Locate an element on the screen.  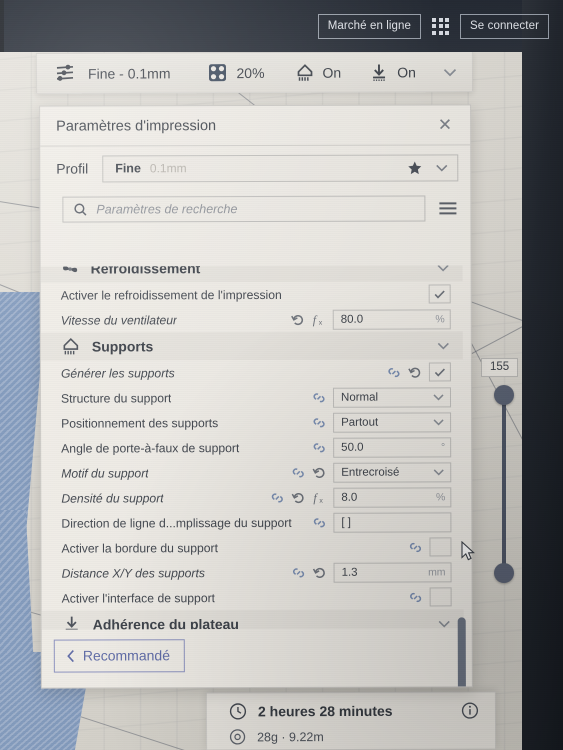
setting-value-input: 50.0 ° is located at coordinates (392, 447).